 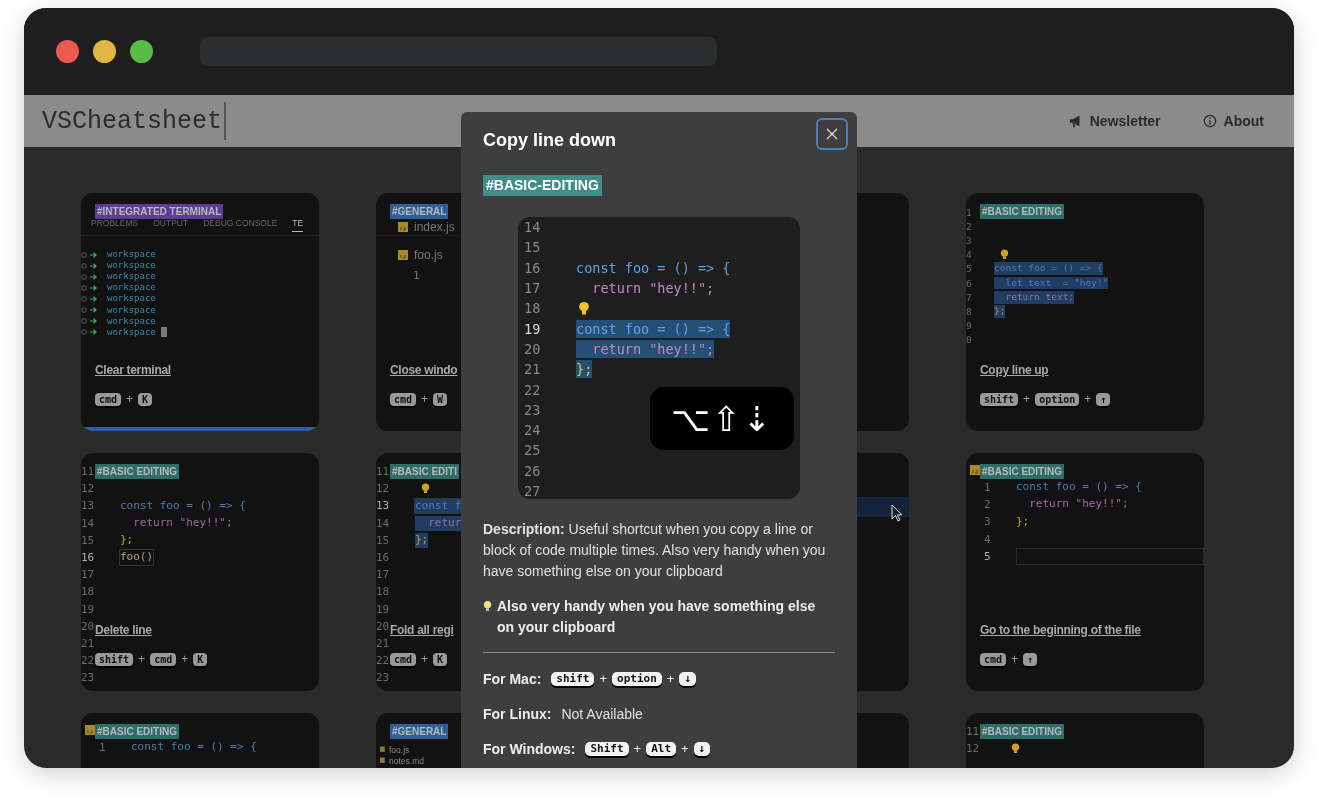 What do you see at coordinates (171, 226) in the screenshot?
I see `panel-tab: OUTPUT` at bounding box center [171, 226].